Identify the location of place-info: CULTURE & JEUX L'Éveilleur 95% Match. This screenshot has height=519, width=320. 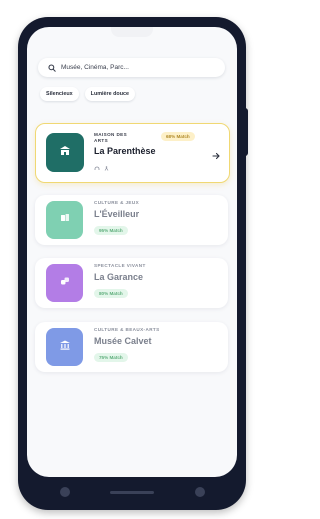
(116, 218).